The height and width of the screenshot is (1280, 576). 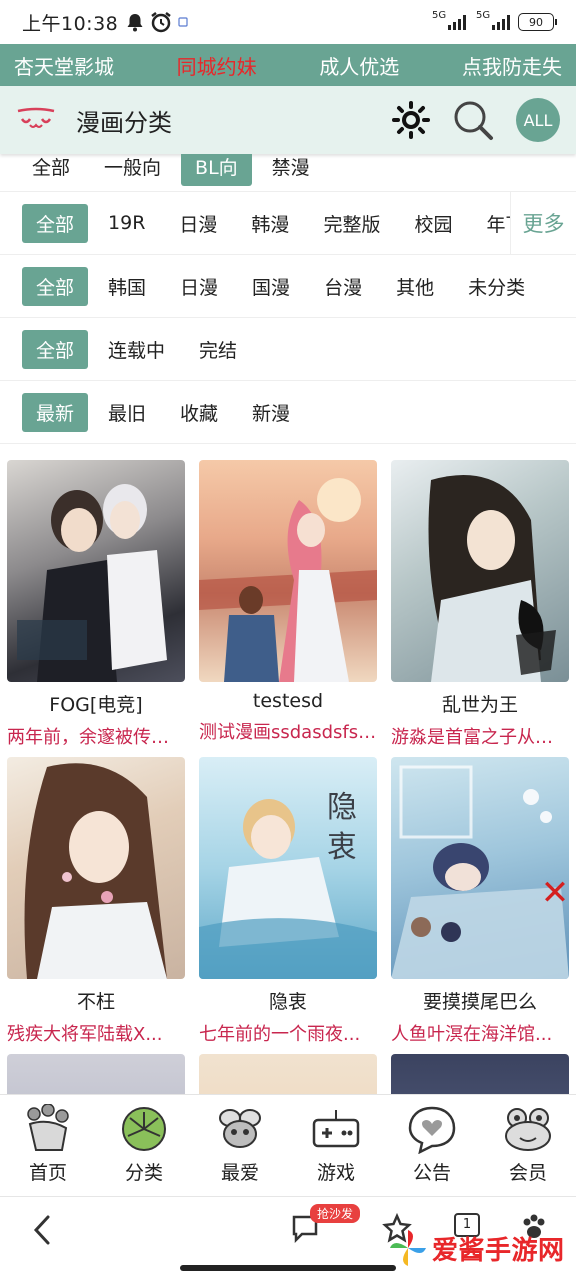 What do you see at coordinates (543, 223) in the screenshot?
I see `more-tags-button: 更多` at bounding box center [543, 223].